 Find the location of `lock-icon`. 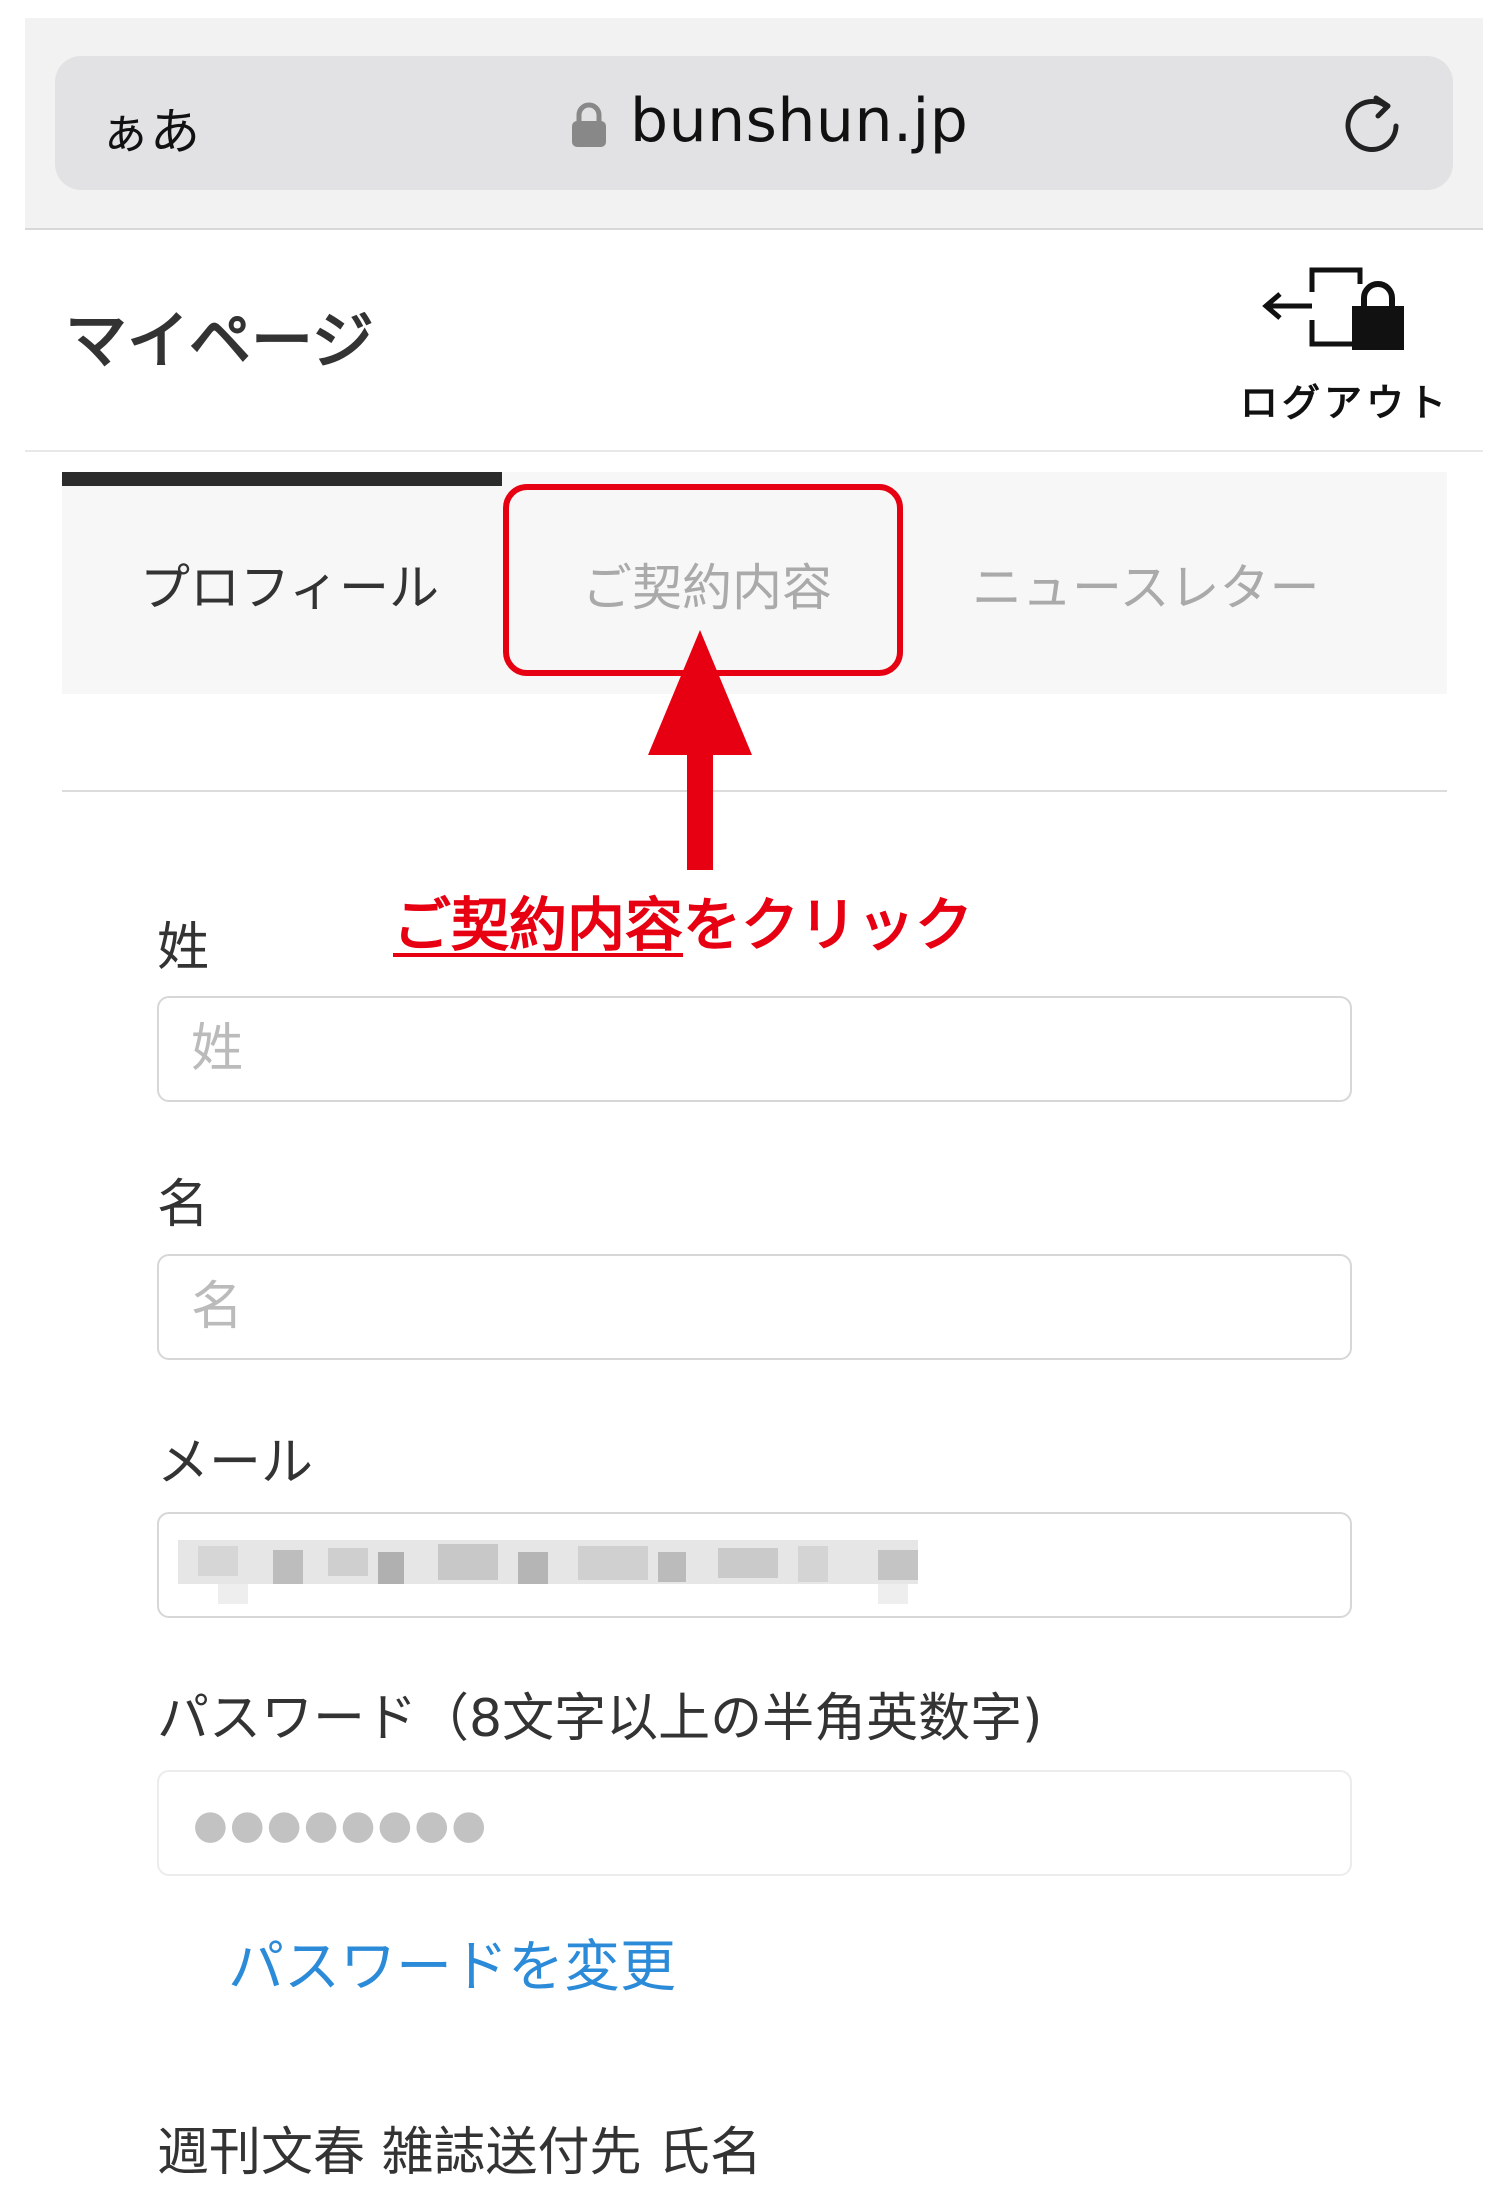

lock-icon is located at coordinates (589, 124).